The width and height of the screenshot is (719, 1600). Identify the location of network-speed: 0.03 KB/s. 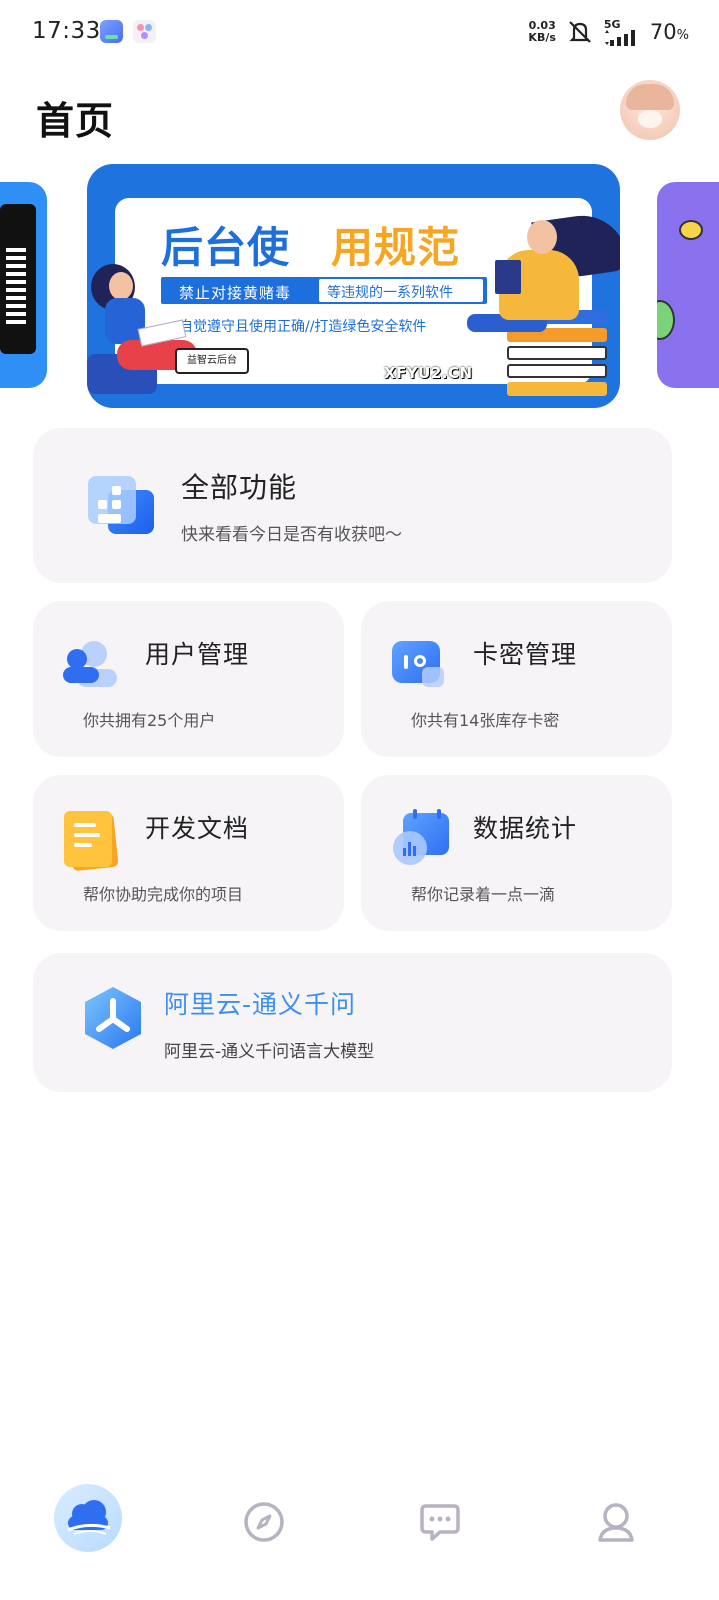
(541, 32).